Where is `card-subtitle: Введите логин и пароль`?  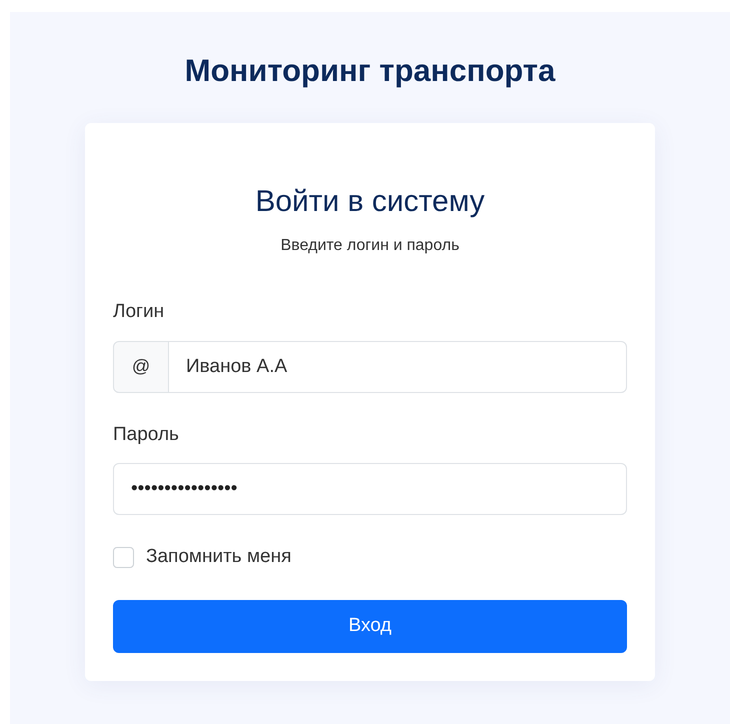 card-subtitle: Введите логин и пароль is located at coordinates (370, 246).